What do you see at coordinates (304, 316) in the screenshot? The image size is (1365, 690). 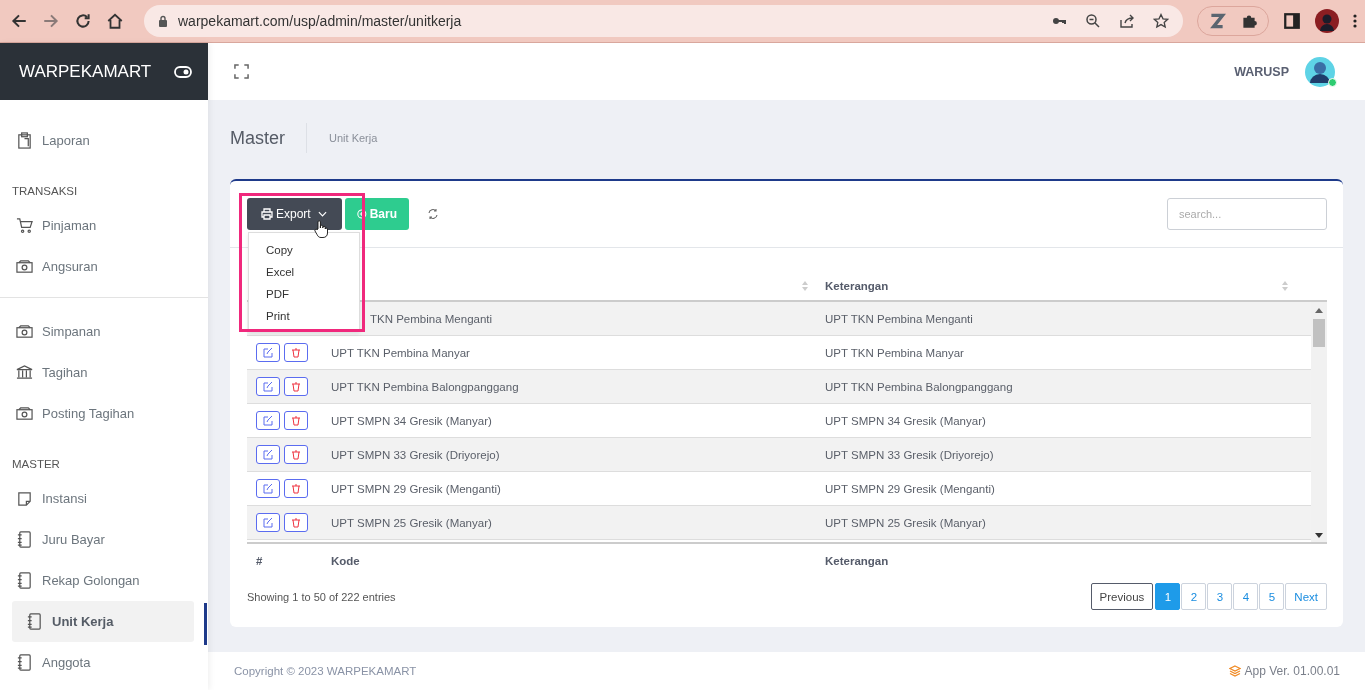 I see `menu-item: Print` at bounding box center [304, 316].